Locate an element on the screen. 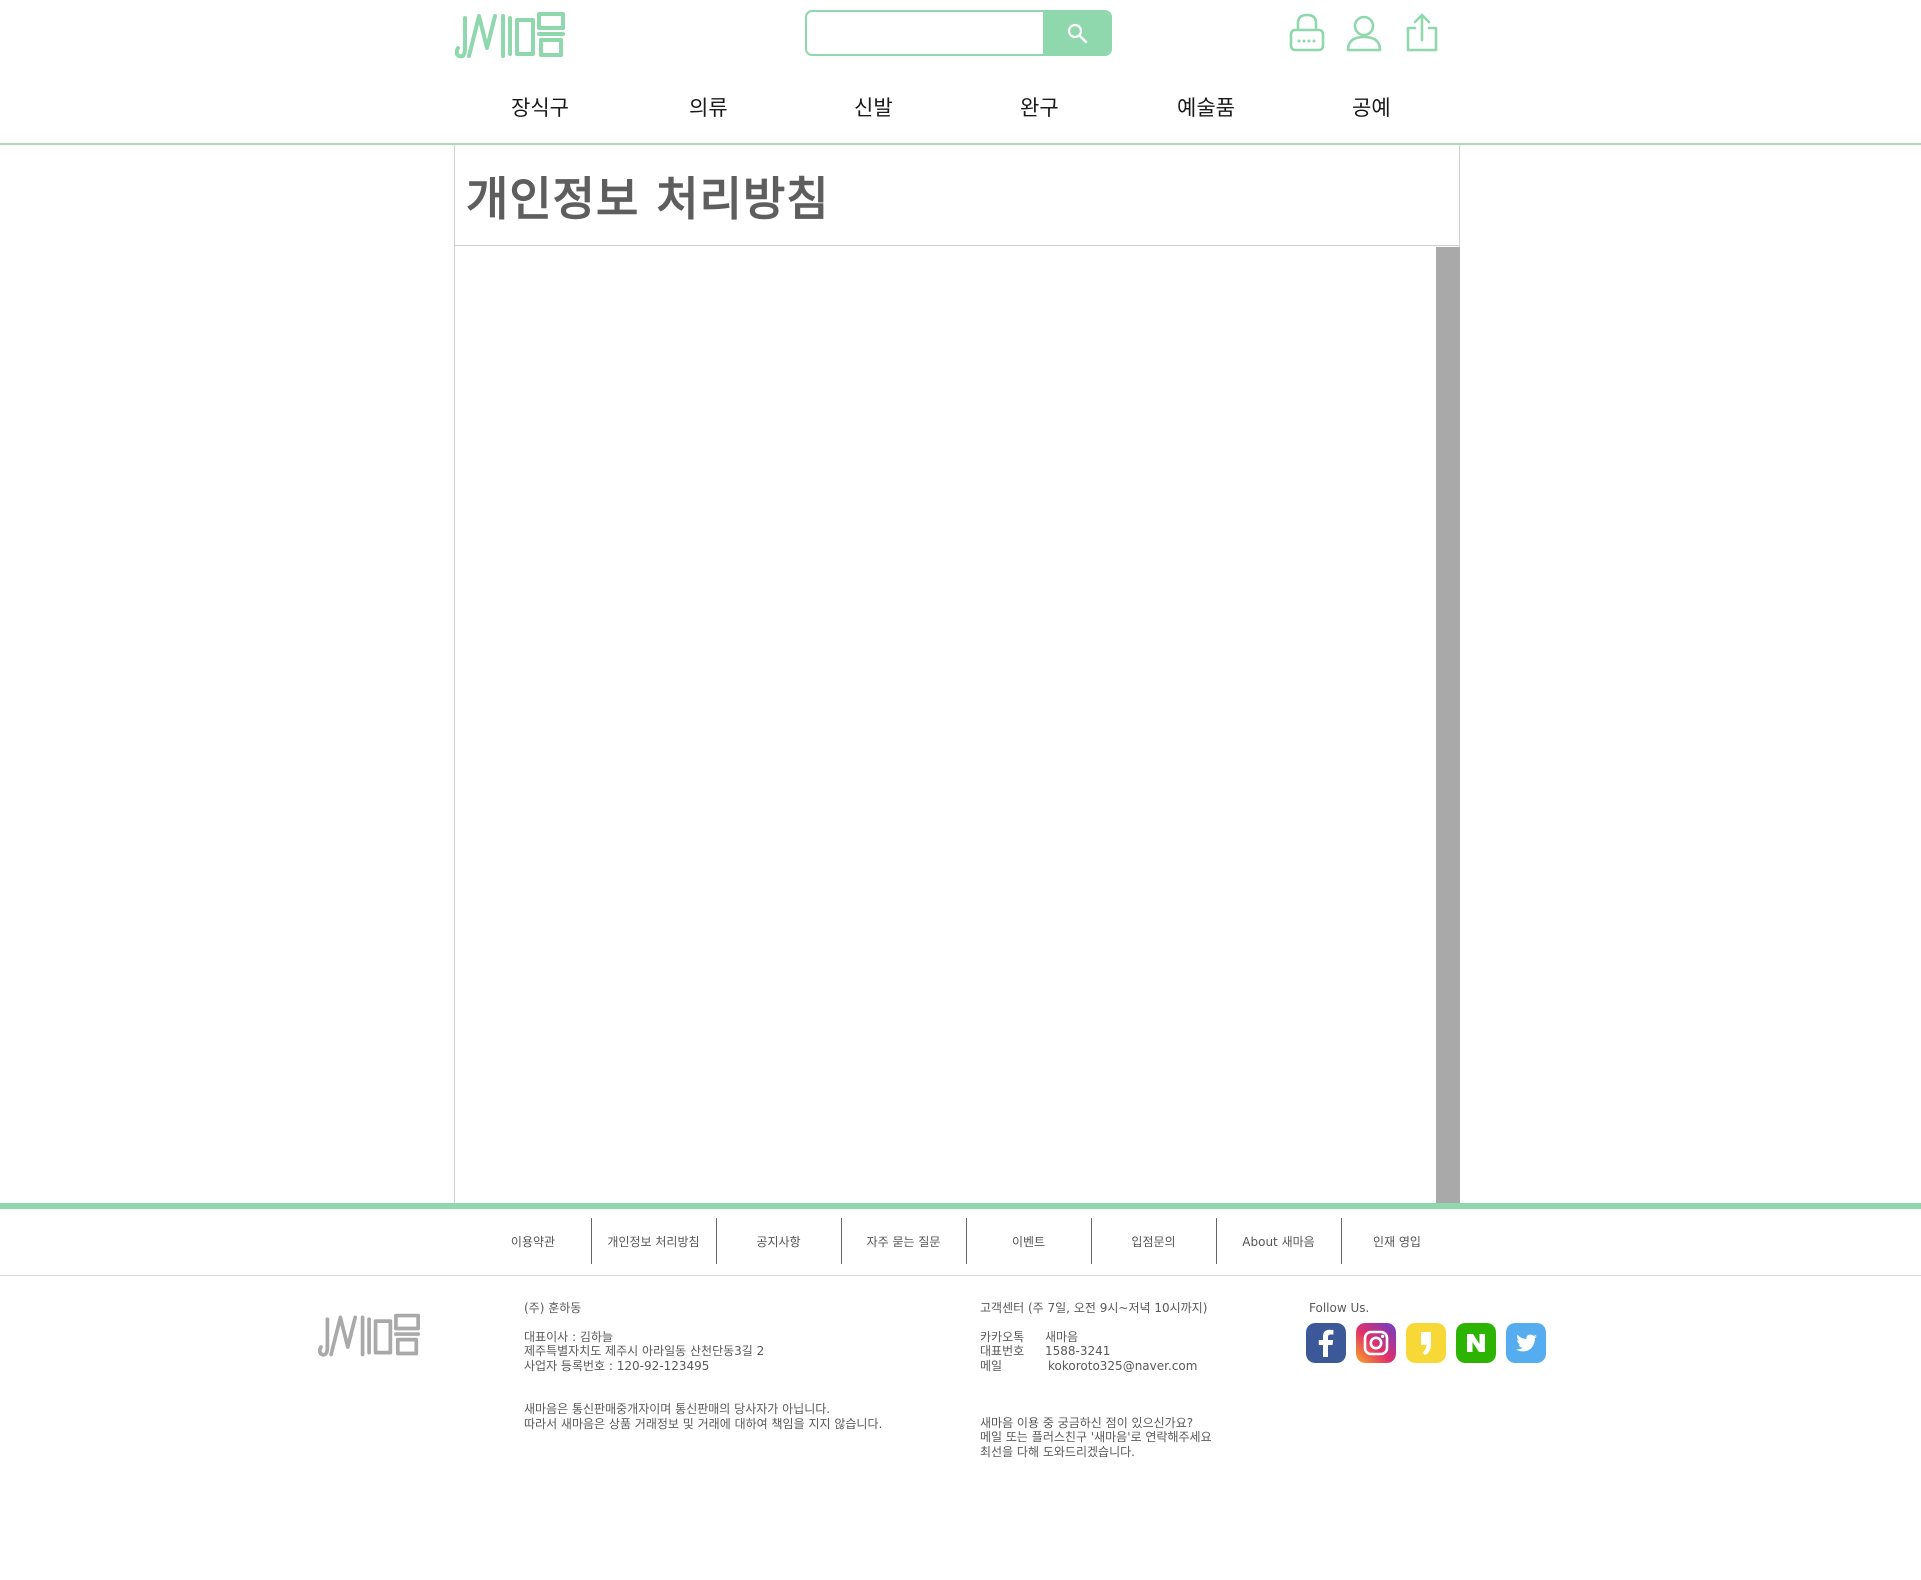 This screenshot has width=1921, height=1580. kakaostory-icon is located at coordinates (1426, 1343).